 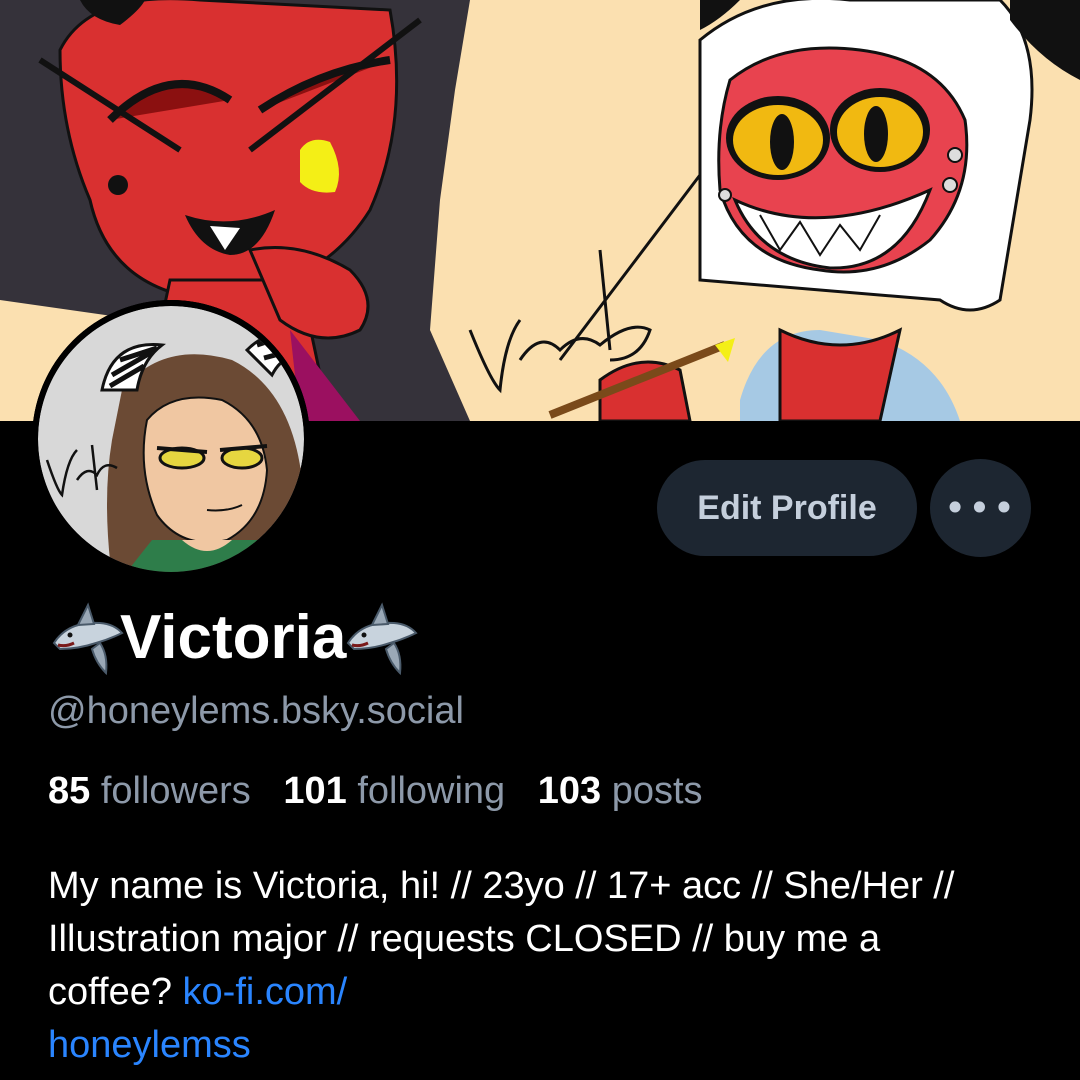 I want to click on more-options-button: •••, so click(x=980, y=508).